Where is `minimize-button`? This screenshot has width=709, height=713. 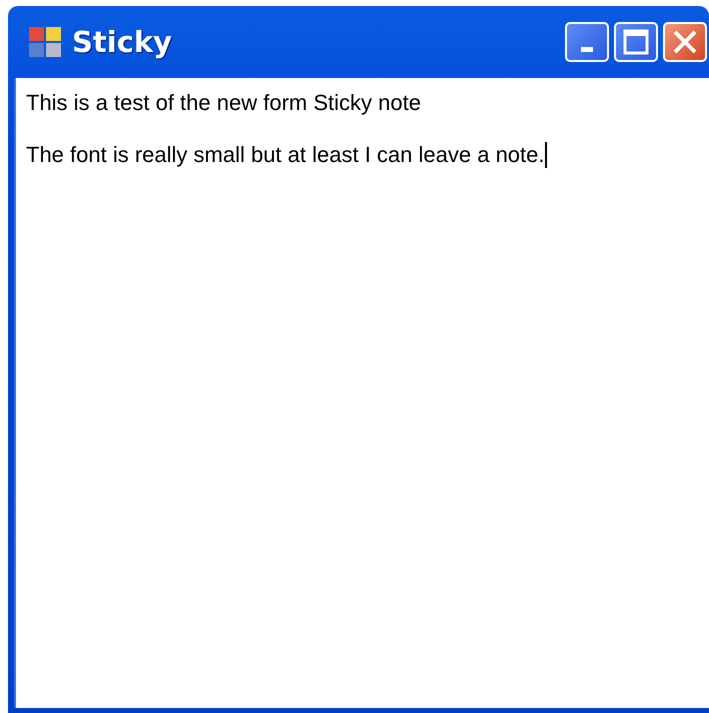
minimize-button is located at coordinates (587, 42).